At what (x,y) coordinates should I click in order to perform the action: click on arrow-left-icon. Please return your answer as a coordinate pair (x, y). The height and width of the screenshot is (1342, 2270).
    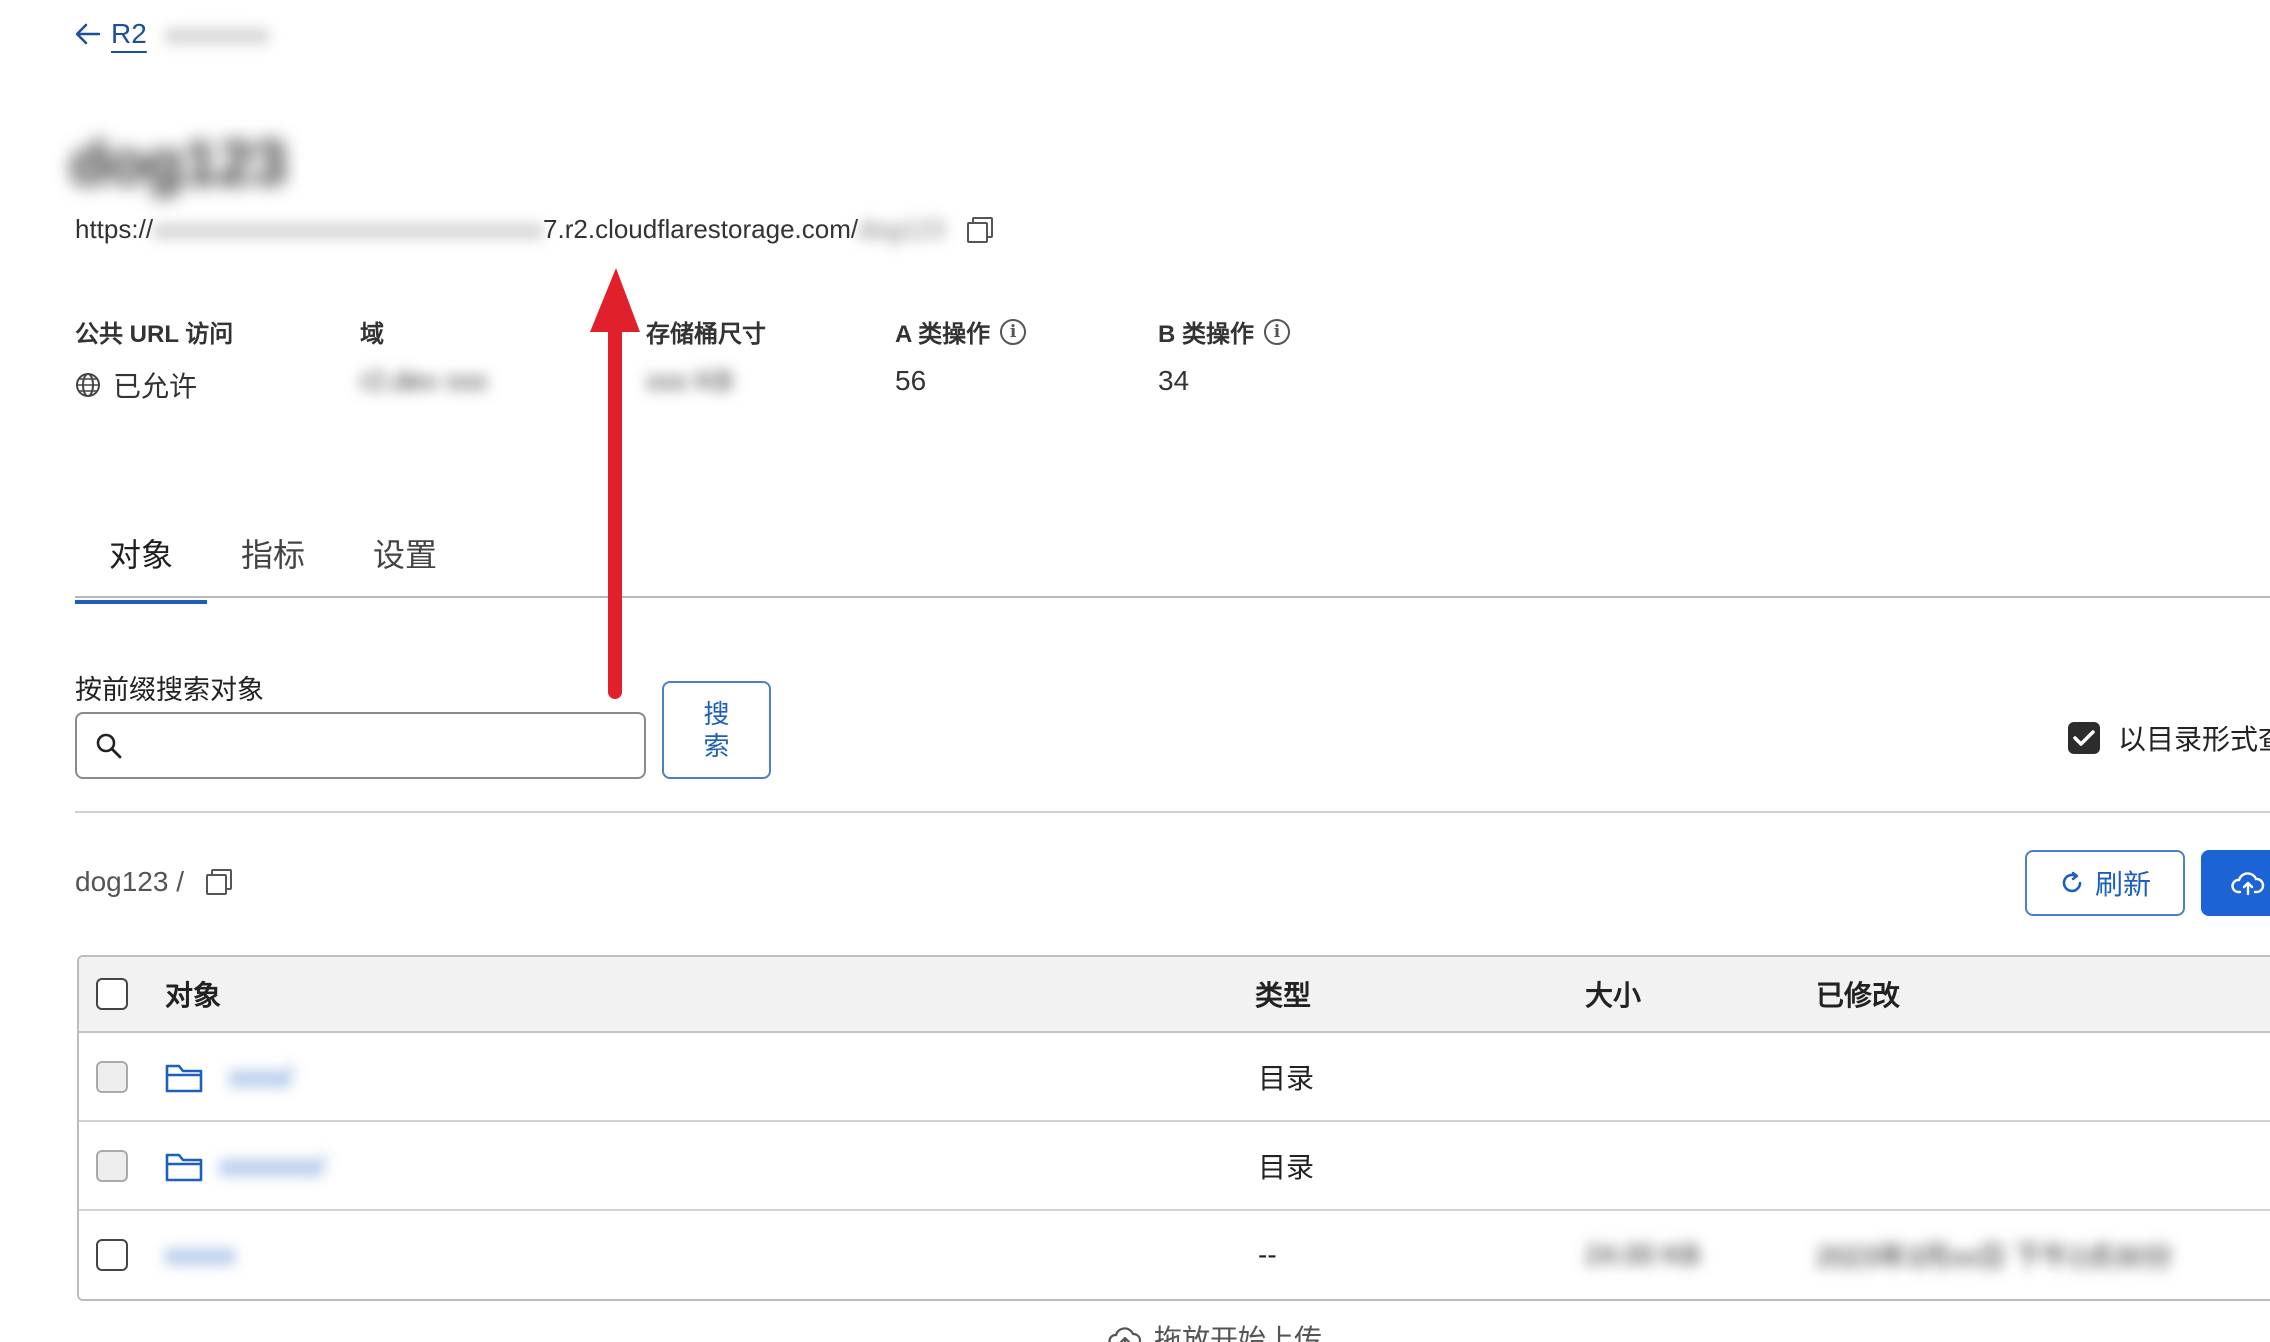
    Looking at the image, I should click on (88, 34).